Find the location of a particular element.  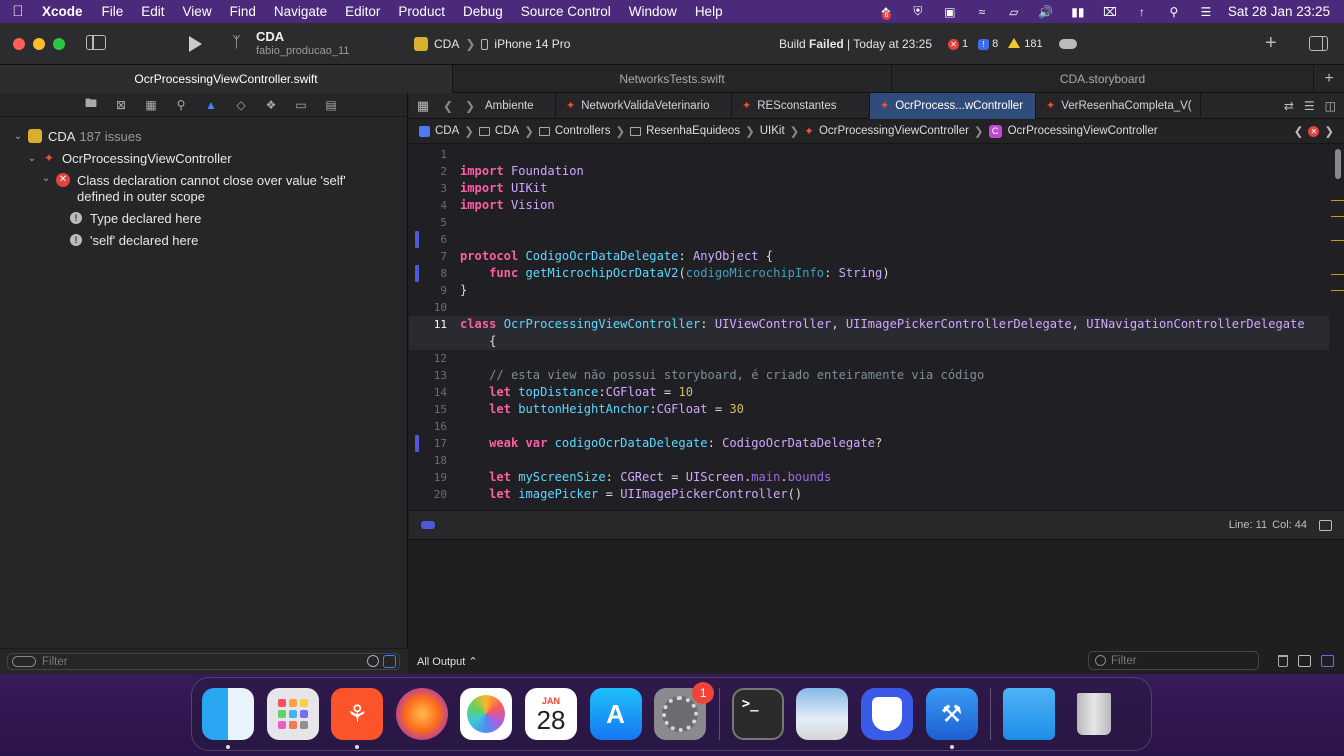

filter-options-icon is located at coordinates (24, 661).